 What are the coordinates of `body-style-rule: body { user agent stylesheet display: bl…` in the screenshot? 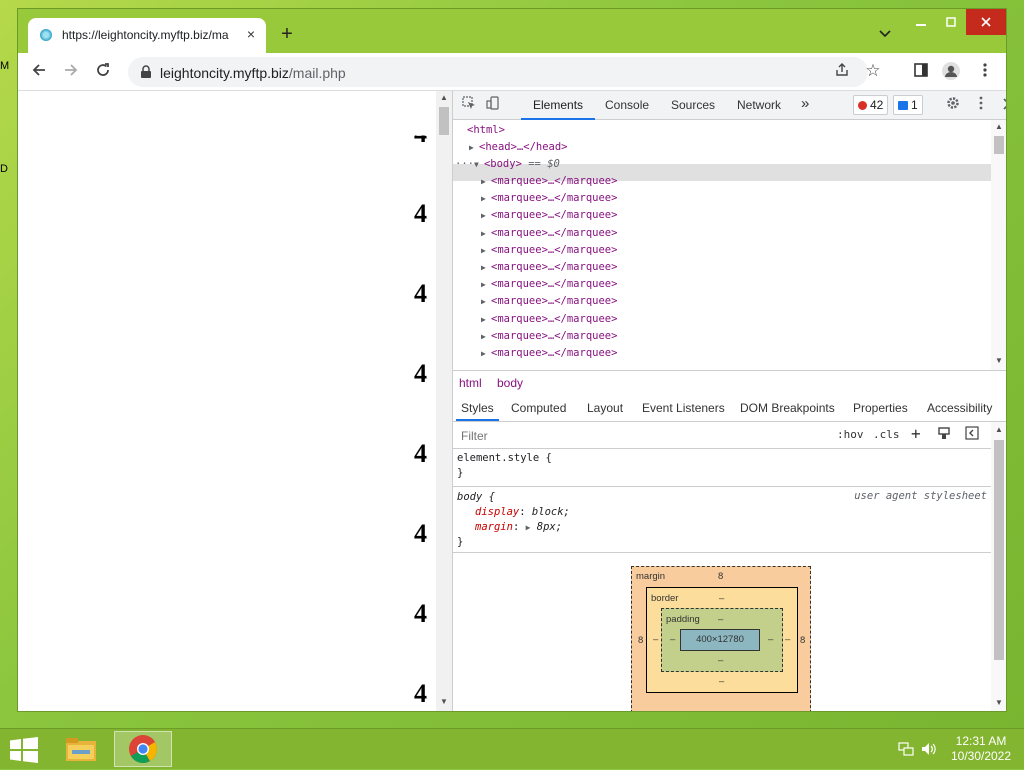 It's located at (722, 520).